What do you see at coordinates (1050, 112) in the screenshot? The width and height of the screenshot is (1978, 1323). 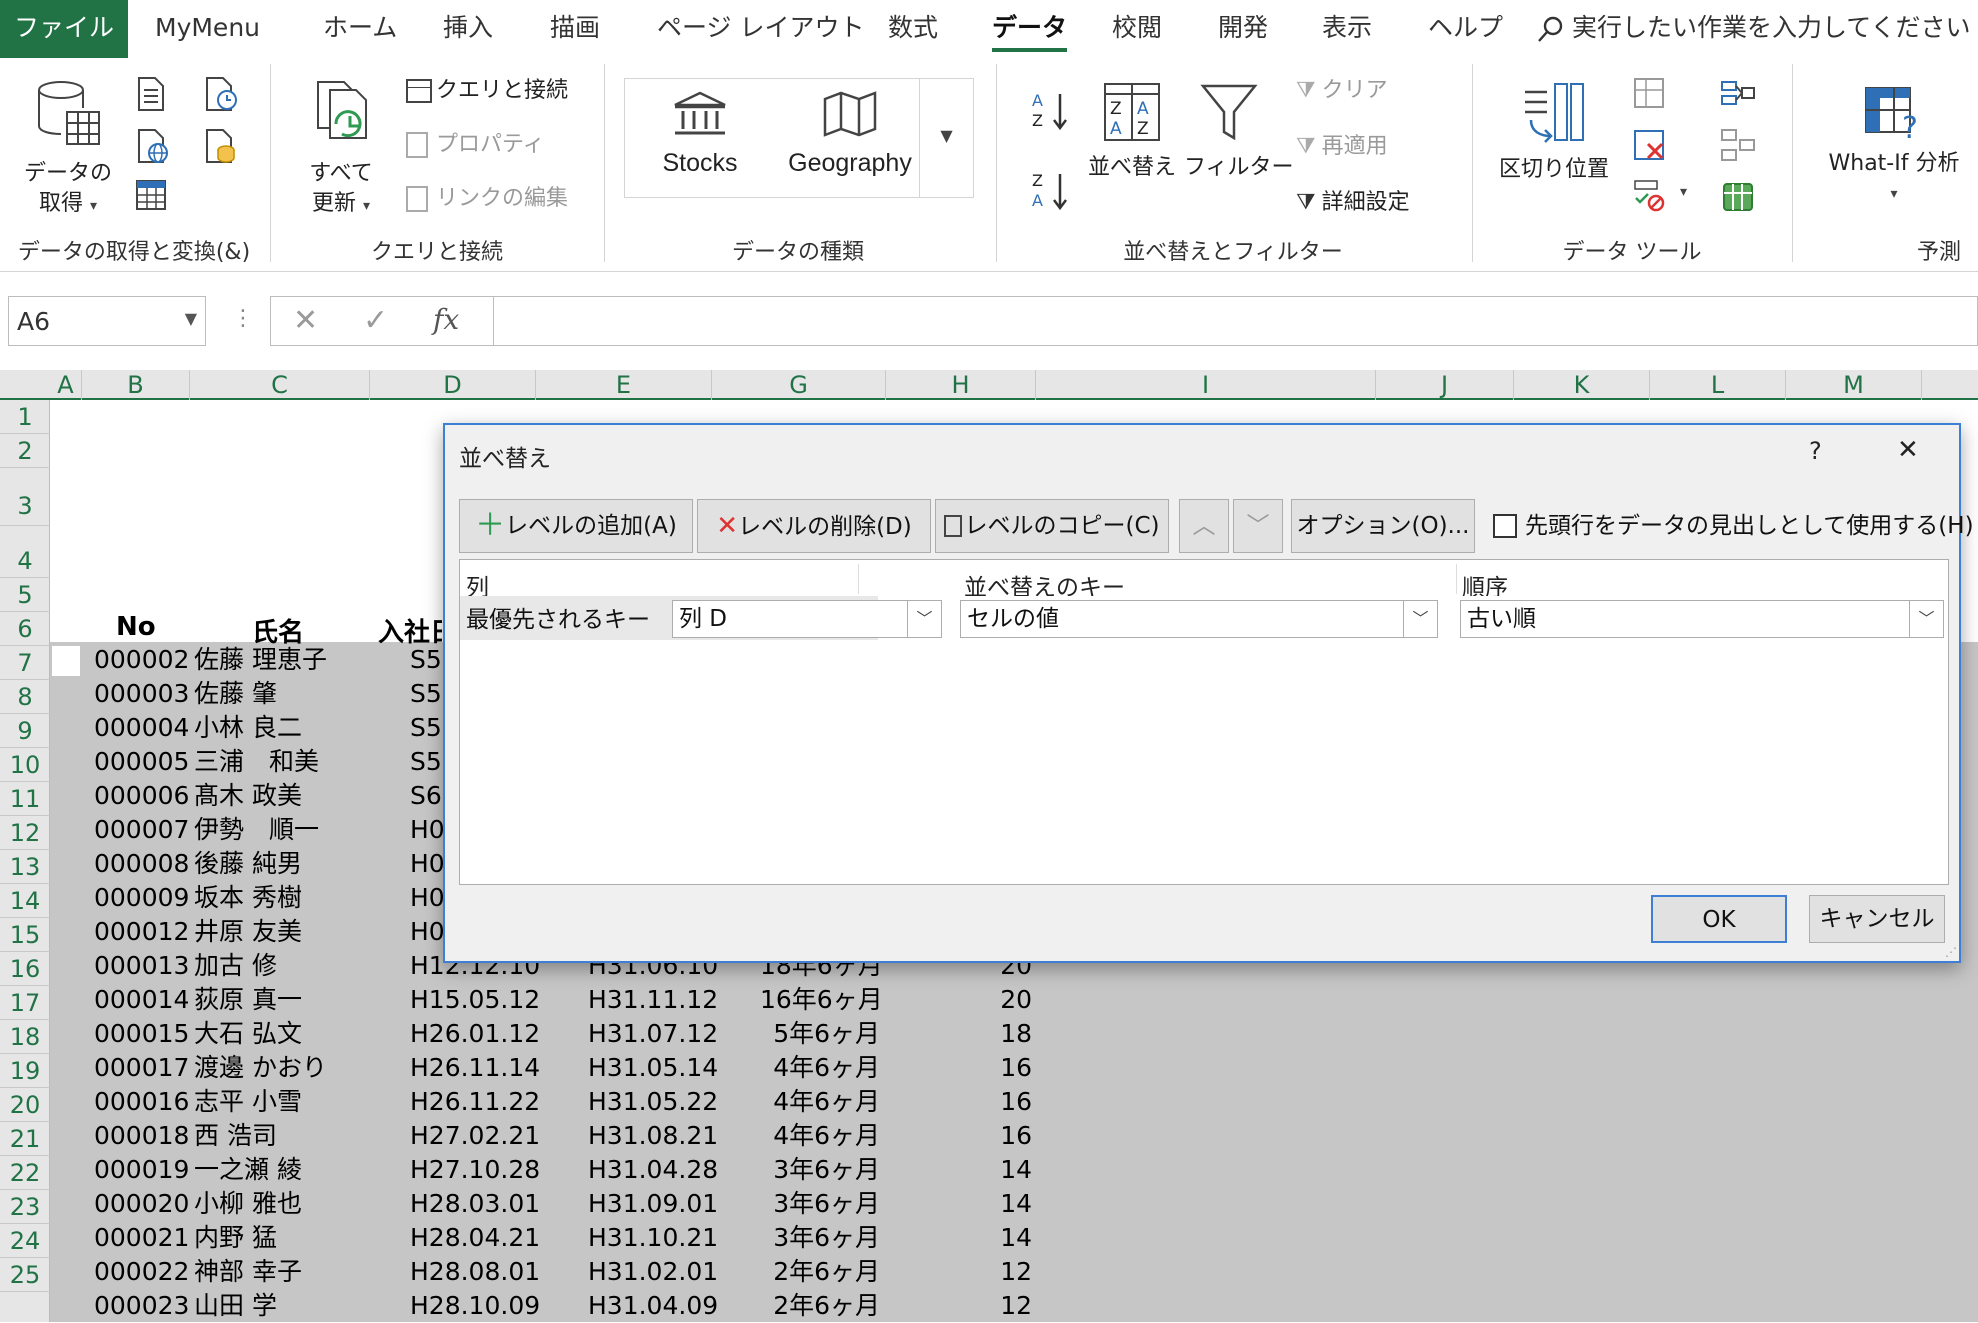 I see `sort-ascending-icon: AZ` at bounding box center [1050, 112].